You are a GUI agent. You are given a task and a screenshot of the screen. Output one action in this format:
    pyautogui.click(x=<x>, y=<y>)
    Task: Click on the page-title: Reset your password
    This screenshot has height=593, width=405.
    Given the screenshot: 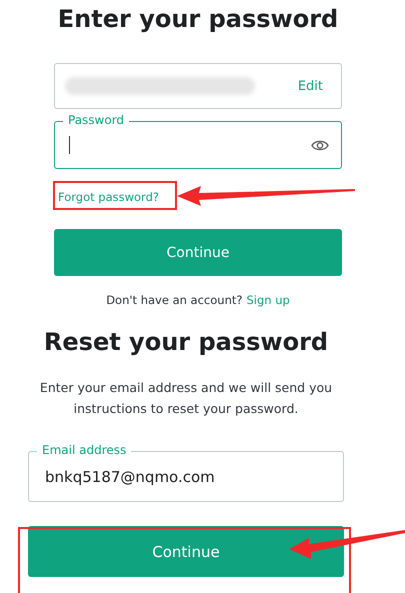 What is the action you would take?
    pyautogui.click(x=186, y=342)
    